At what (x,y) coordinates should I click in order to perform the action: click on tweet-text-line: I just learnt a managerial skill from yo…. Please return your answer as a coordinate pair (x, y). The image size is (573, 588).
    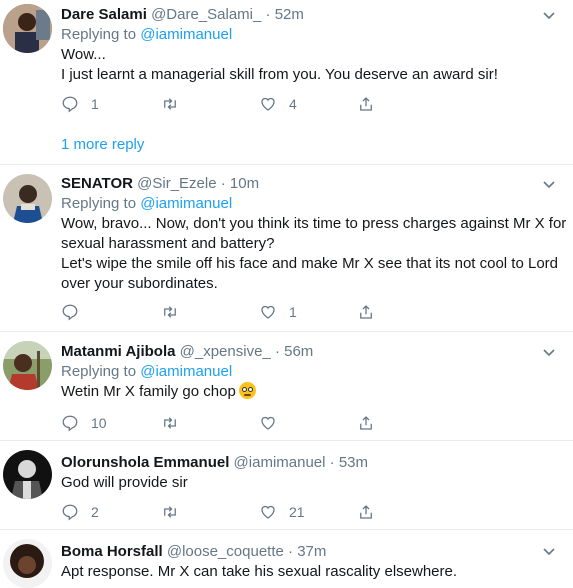
    Looking at the image, I should click on (279, 74).